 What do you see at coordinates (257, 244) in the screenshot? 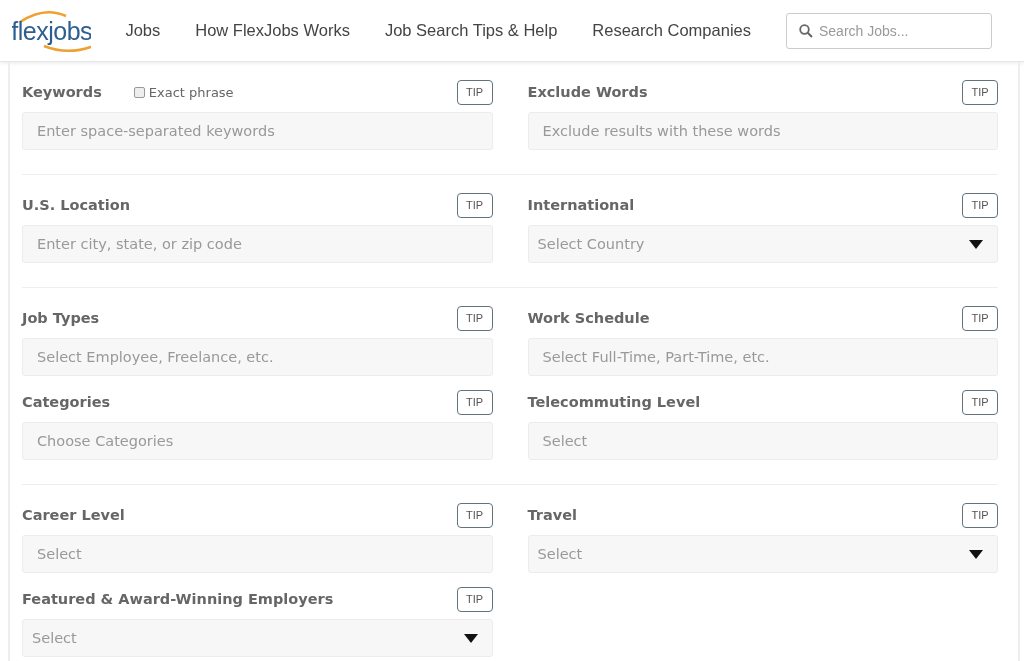
I see `input-field: Enter city, state, or zip code` at bounding box center [257, 244].